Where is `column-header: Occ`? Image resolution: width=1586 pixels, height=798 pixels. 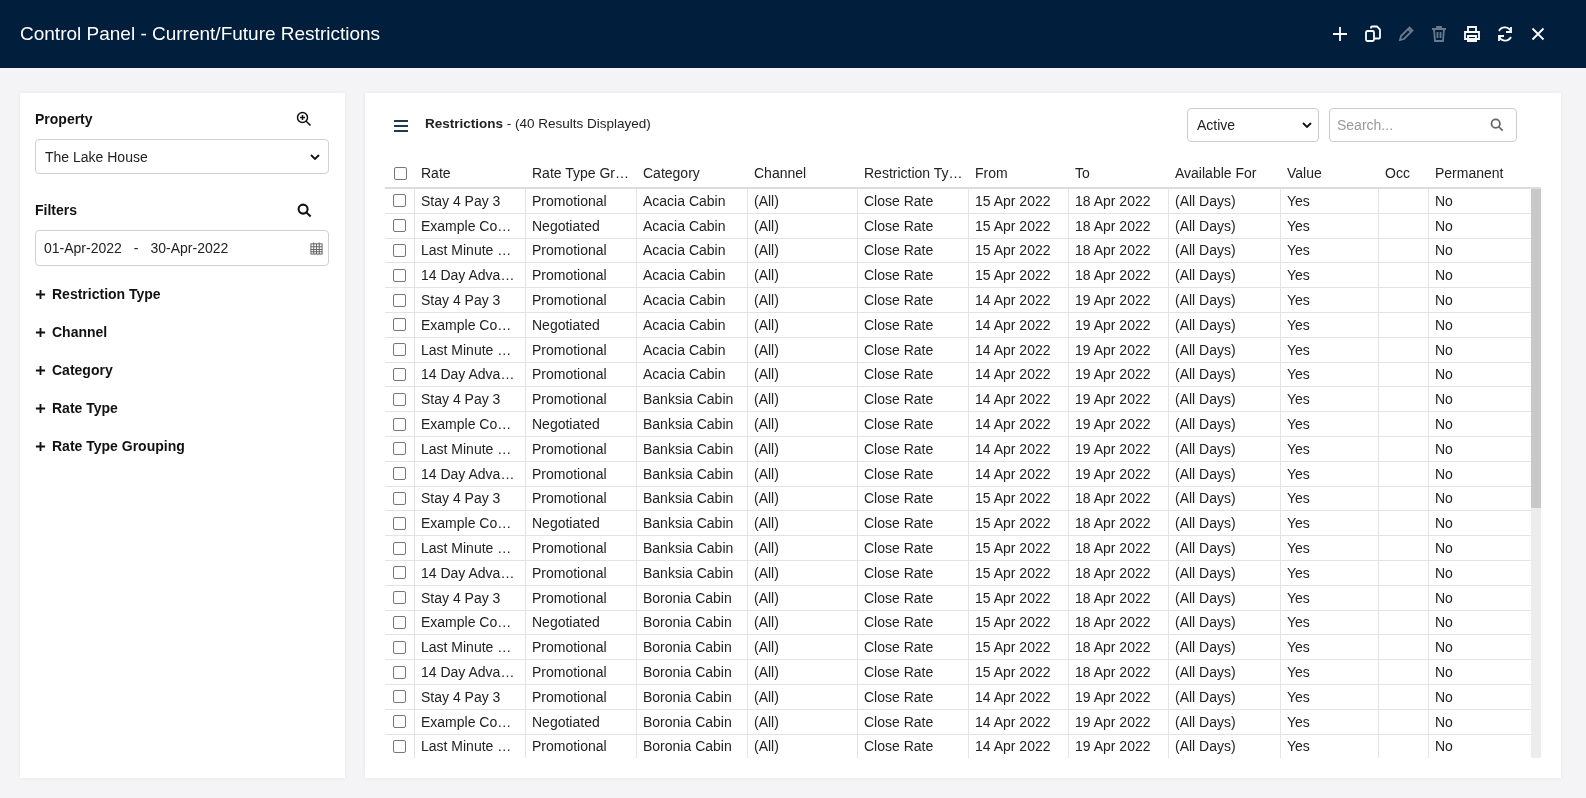
column-header: Occ is located at coordinates (1397, 173).